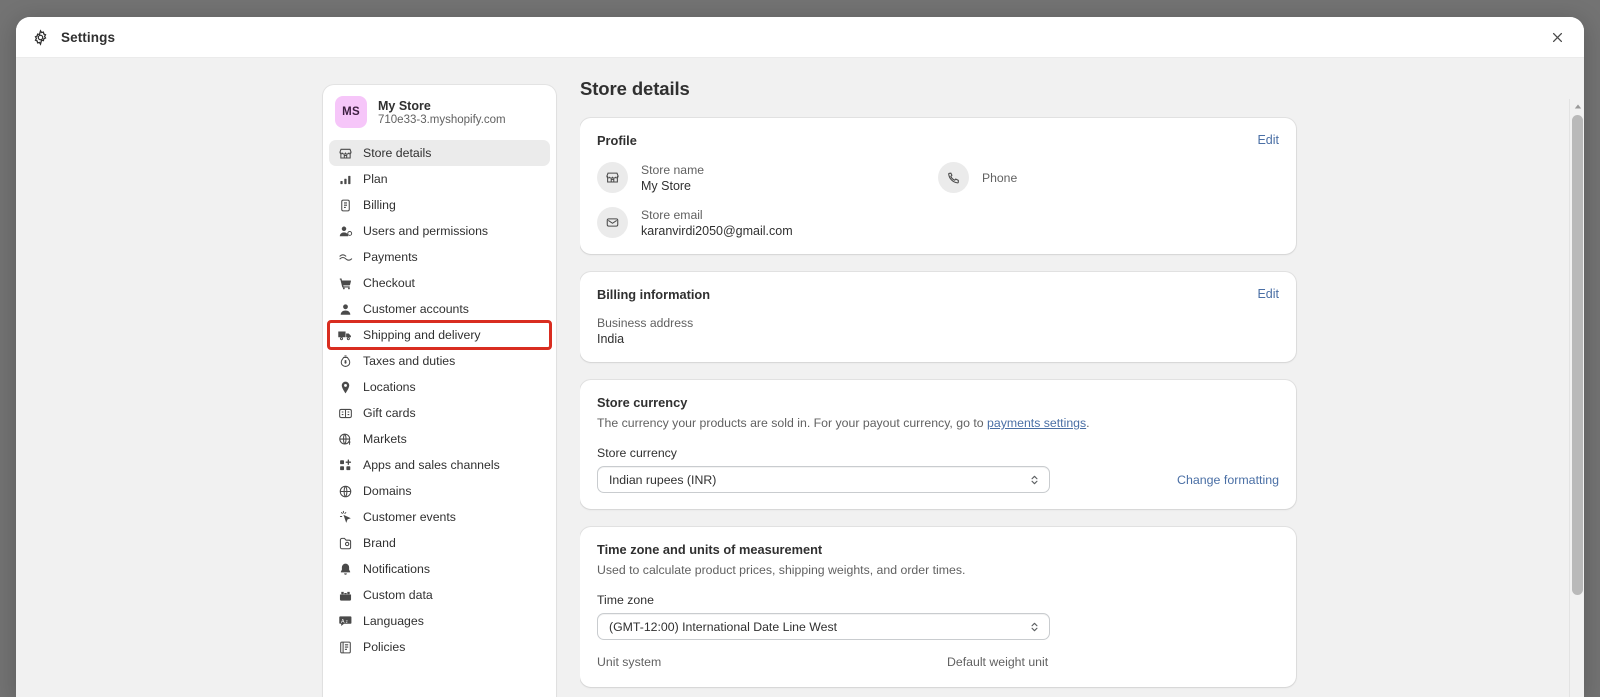  Describe the element at coordinates (390, 257) in the screenshot. I see `sidebar-item-label: Payments` at that location.